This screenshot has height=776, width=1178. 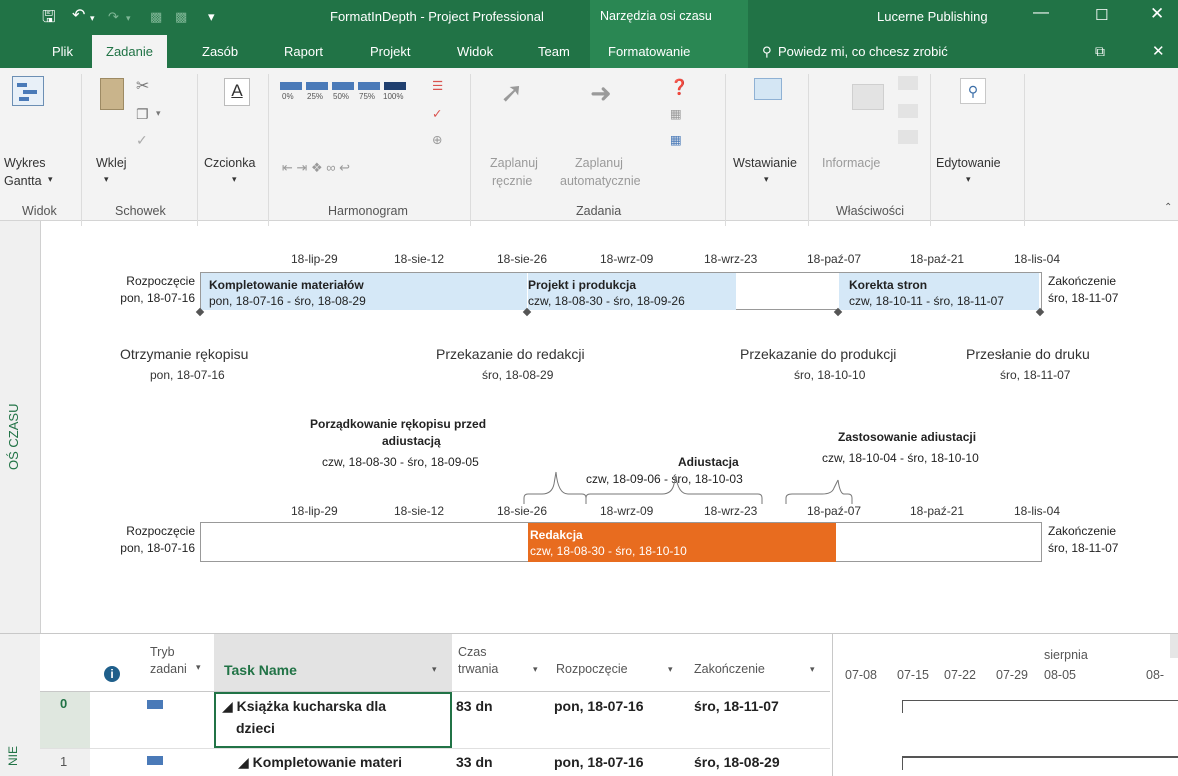 I want to click on collapse-ribbon-icon: ⌃, so click(x=1168, y=207).